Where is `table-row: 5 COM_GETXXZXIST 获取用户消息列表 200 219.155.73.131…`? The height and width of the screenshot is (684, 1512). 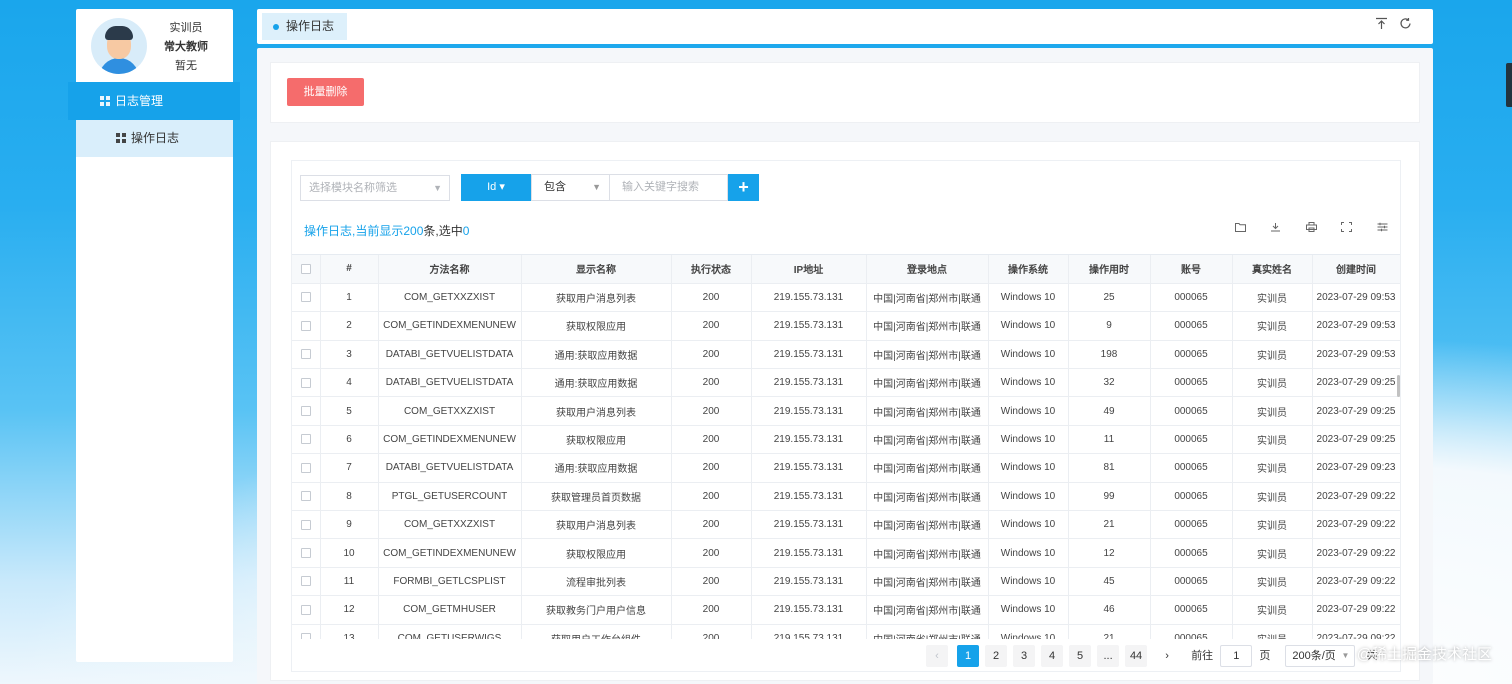
table-row: 5 COM_GETXXZXIST 获取用户消息列表 200 219.155.73.131… is located at coordinates (846, 411).